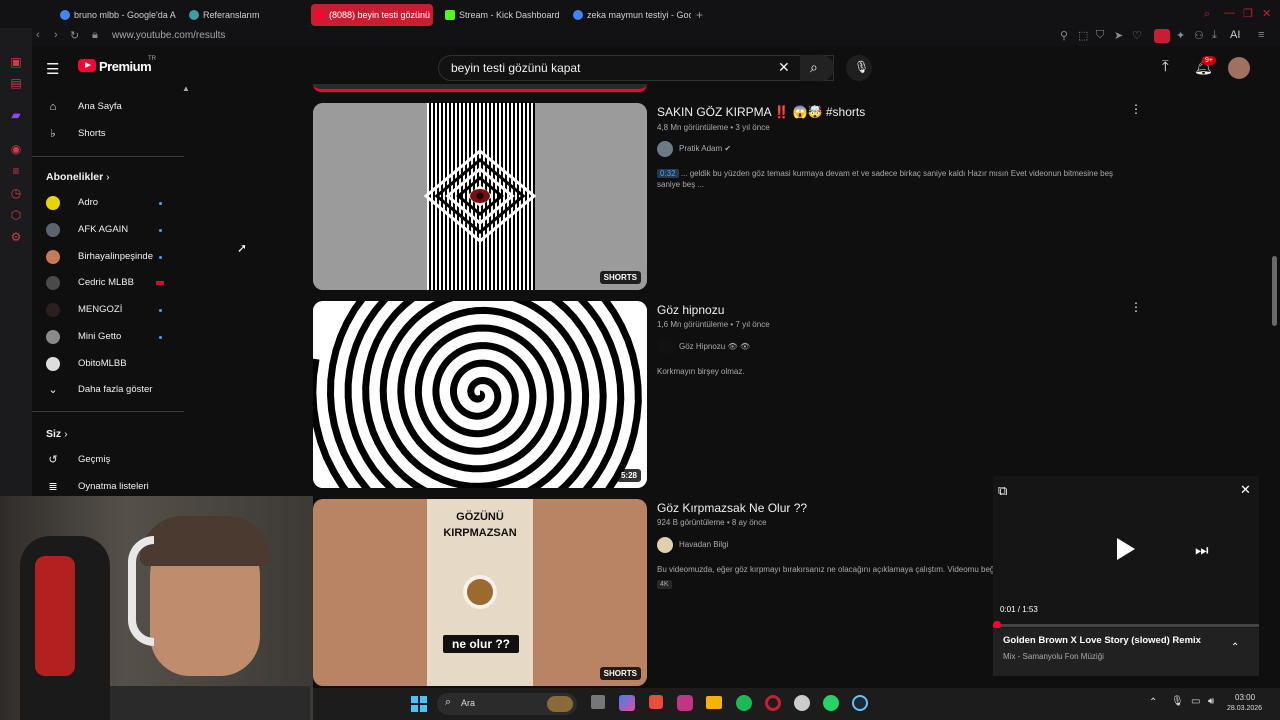  Describe the element at coordinates (699, 15) in the screenshot. I see `new-tab-plus-icon: +` at that location.